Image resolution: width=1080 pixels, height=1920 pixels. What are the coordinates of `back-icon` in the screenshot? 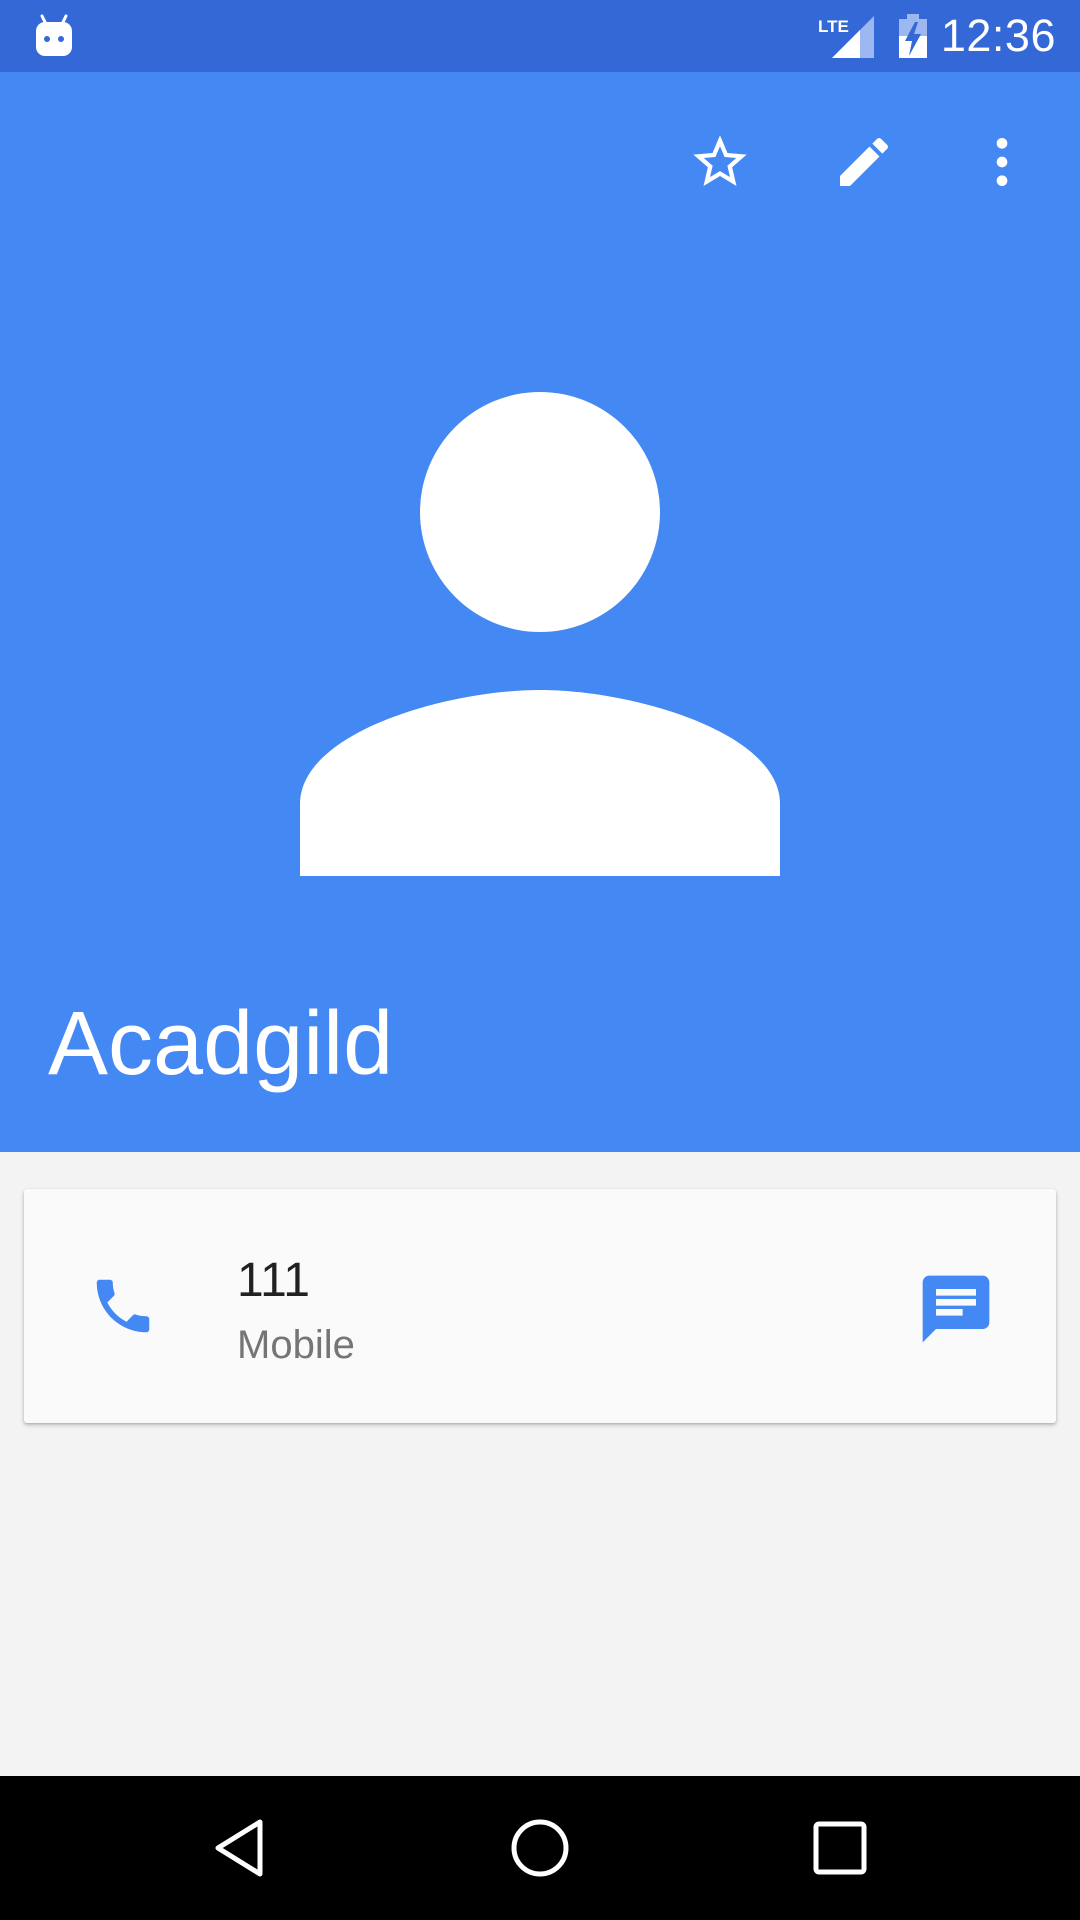 It's located at (239, 1848).